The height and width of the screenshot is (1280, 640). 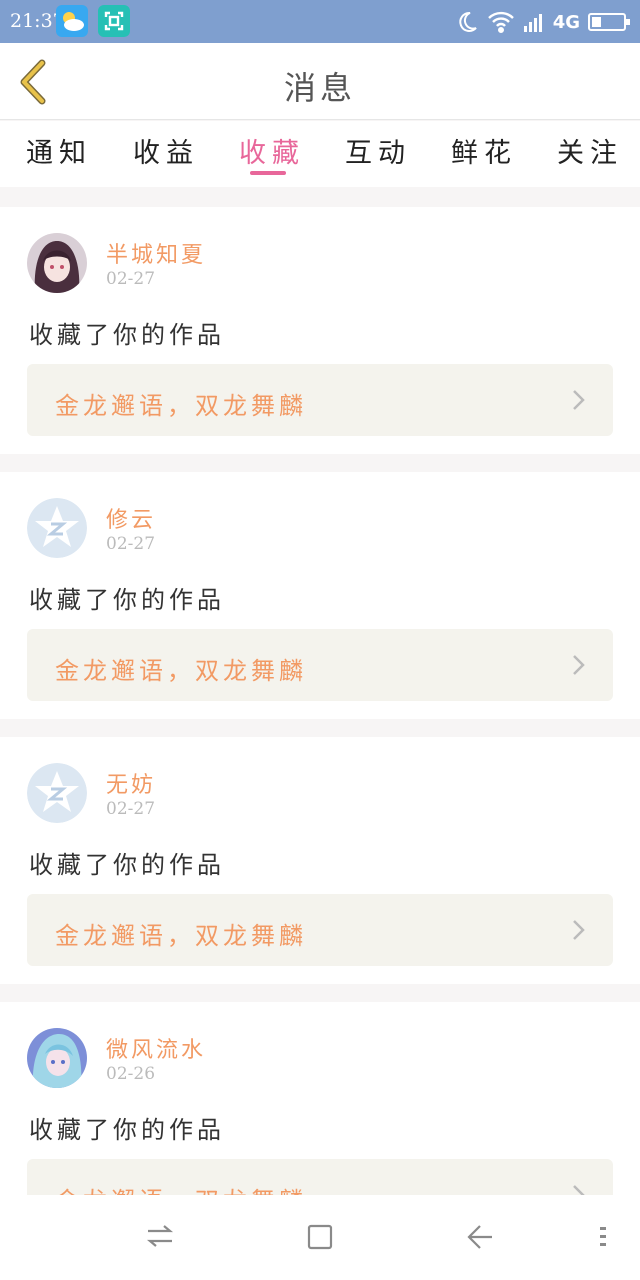 What do you see at coordinates (603, 1237) in the screenshot?
I see `menu-icon` at bounding box center [603, 1237].